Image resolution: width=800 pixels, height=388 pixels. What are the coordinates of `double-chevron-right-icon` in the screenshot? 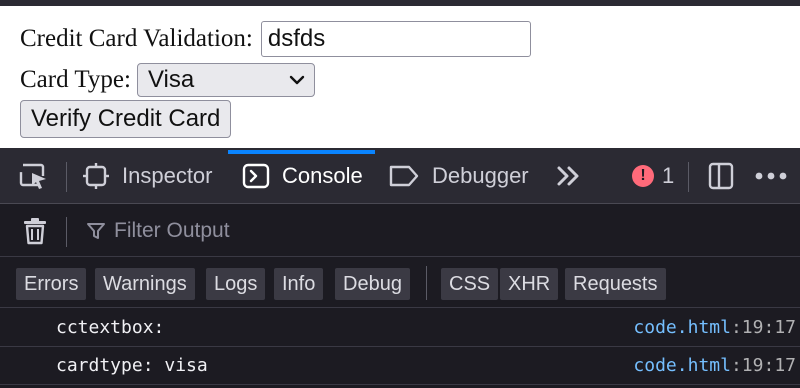 It's located at (568, 176).